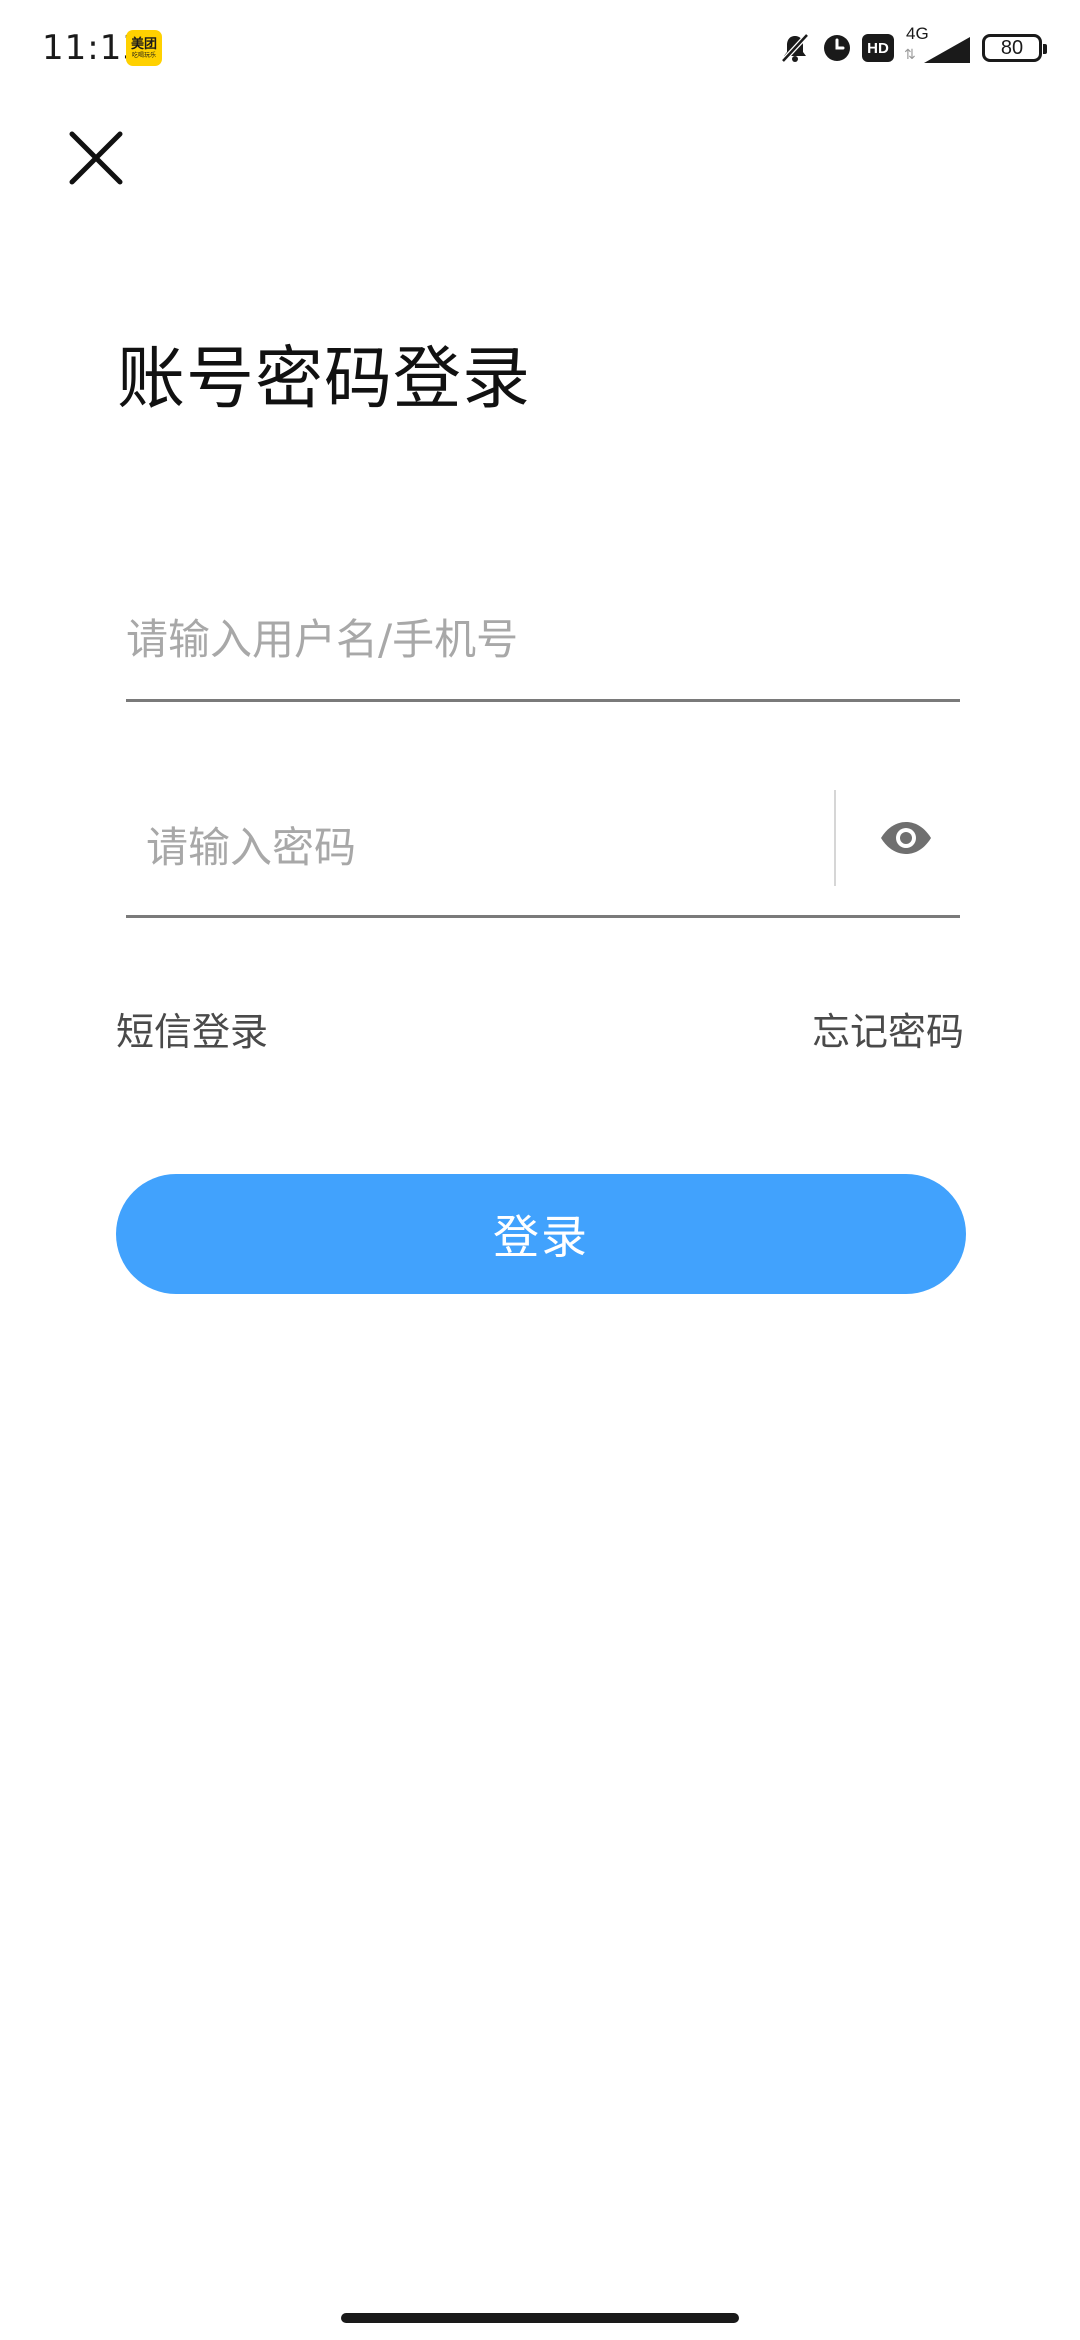  I want to click on password-divider, so click(835, 838).